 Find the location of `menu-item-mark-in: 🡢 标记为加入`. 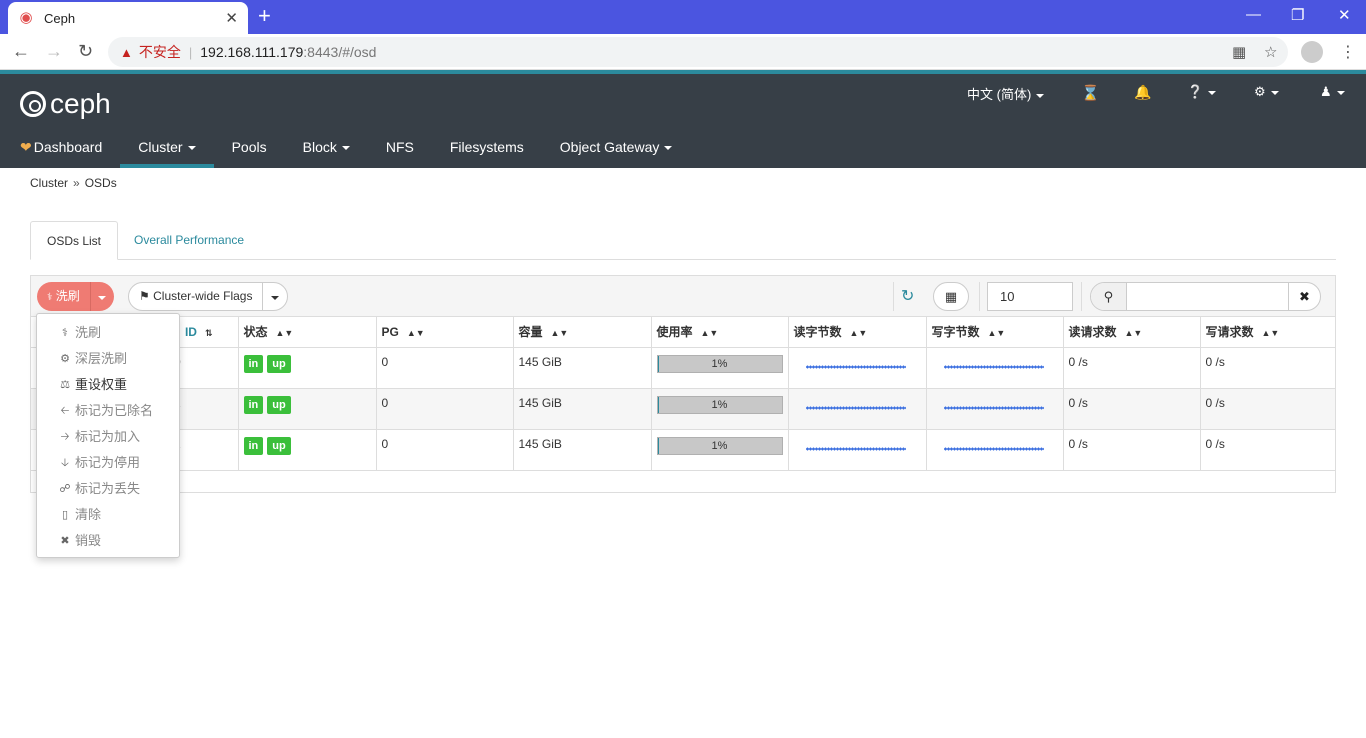

menu-item-mark-in: 🡢 标记为加入 is located at coordinates (108, 437).